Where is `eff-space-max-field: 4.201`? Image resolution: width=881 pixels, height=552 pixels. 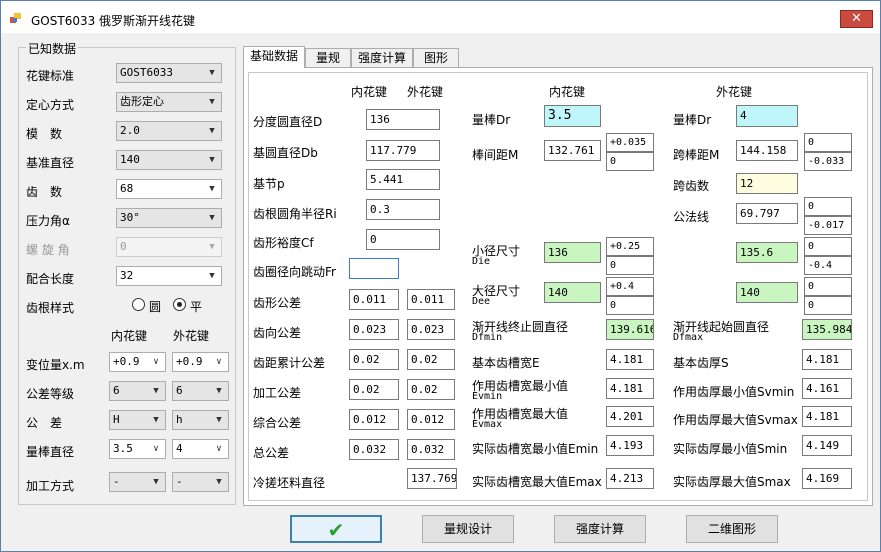
eff-space-max-field: 4.201 is located at coordinates (630, 416).